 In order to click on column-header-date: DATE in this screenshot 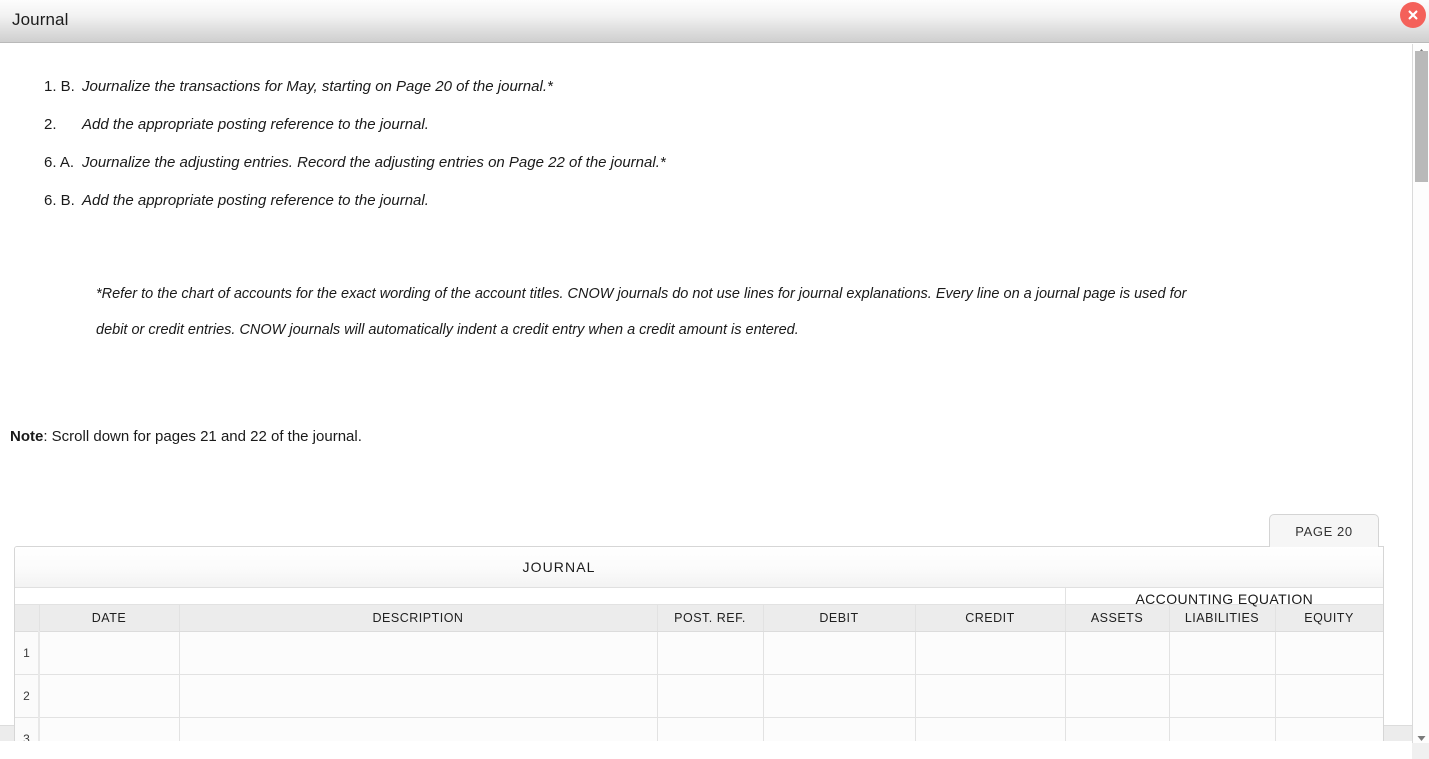, I will do `click(109, 617)`.